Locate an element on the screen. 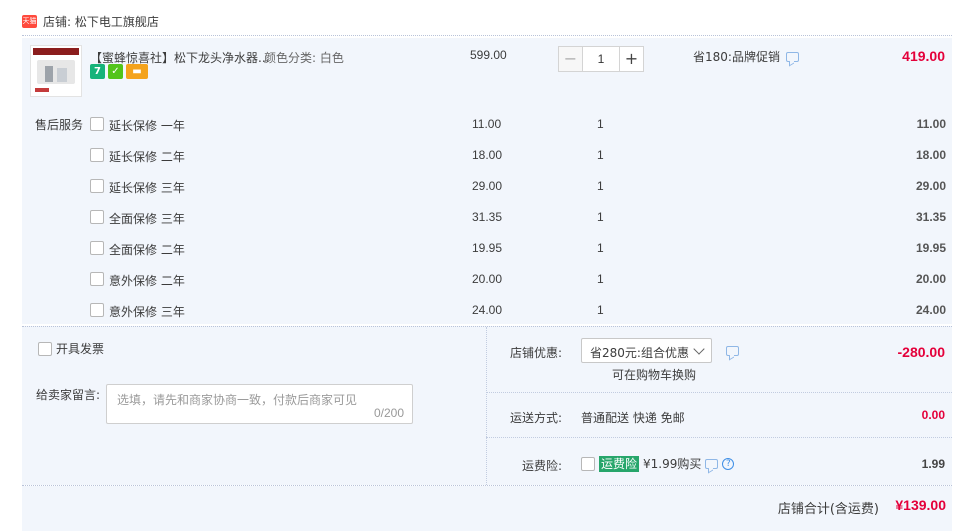 The image size is (959, 531). service-row: 意外保修 二年 20.00 1 20.00 is located at coordinates (479, 286).